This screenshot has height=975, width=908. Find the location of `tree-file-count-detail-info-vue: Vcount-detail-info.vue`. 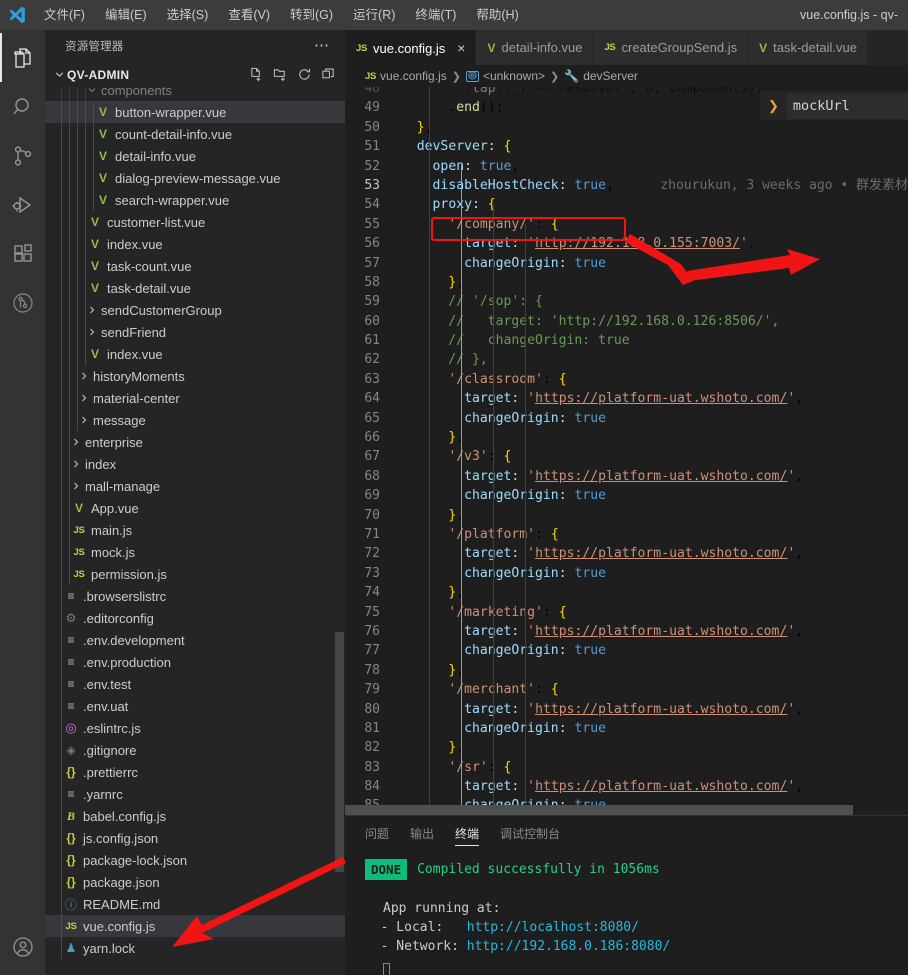

tree-file-count-detail-info-vue: Vcount-detail-info.vue is located at coordinates (195, 134).